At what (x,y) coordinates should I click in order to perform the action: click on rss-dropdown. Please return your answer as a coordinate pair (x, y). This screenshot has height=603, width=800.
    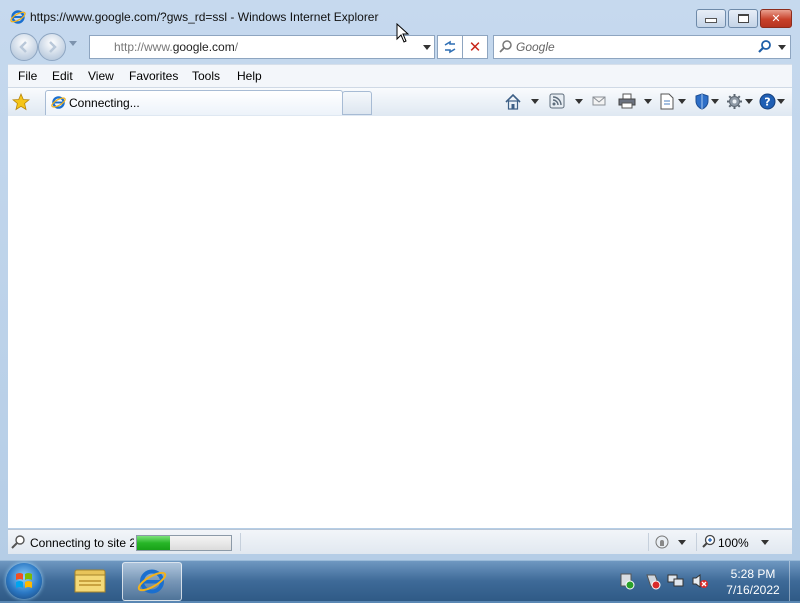
    Looking at the image, I should click on (579, 101).